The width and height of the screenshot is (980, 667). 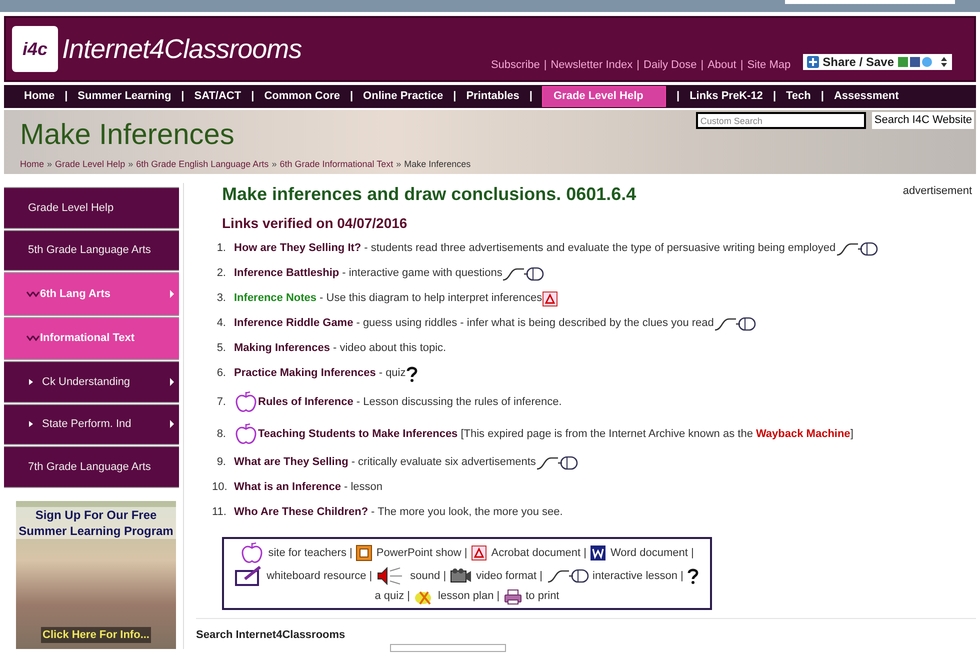 What do you see at coordinates (364, 553) in the screenshot?
I see `slides-icon` at bounding box center [364, 553].